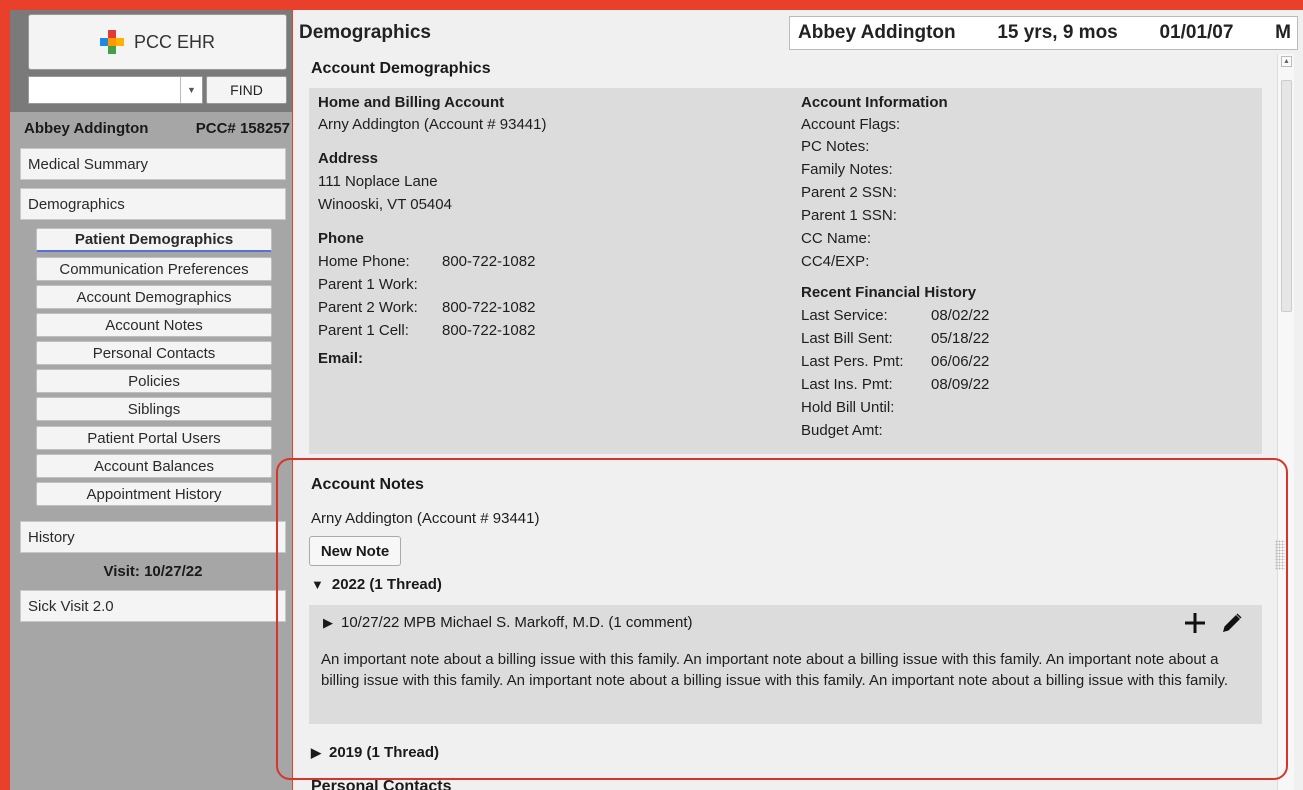  Describe the element at coordinates (153, 164) in the screenshot. I see `sidebar-item-medical-summary: Medical Summary` at that location.